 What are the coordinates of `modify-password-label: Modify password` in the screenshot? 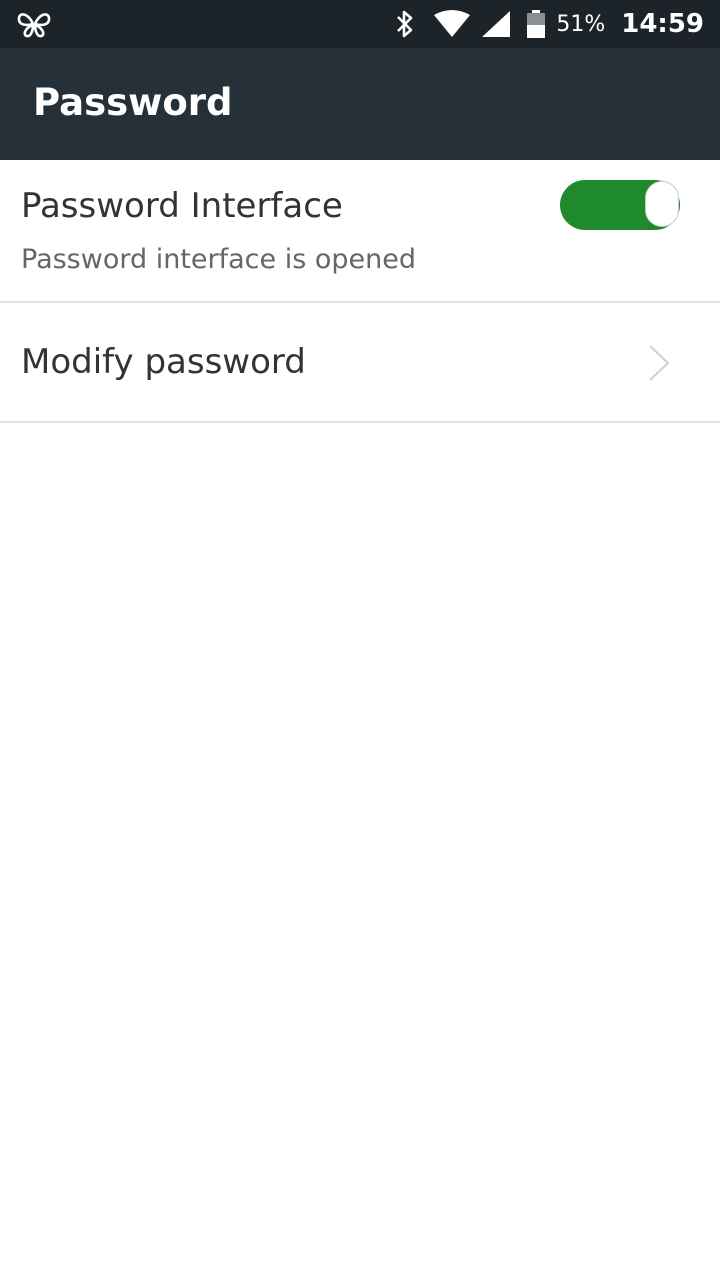 It's located at (163, 362).